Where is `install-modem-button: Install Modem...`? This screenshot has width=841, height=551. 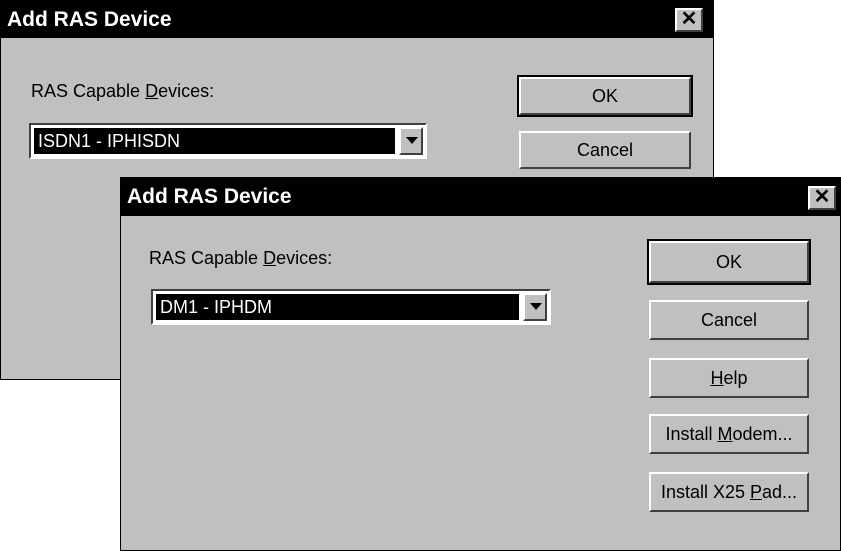
install-modem-button: Install Modem... is located at coordinates (729, 434).